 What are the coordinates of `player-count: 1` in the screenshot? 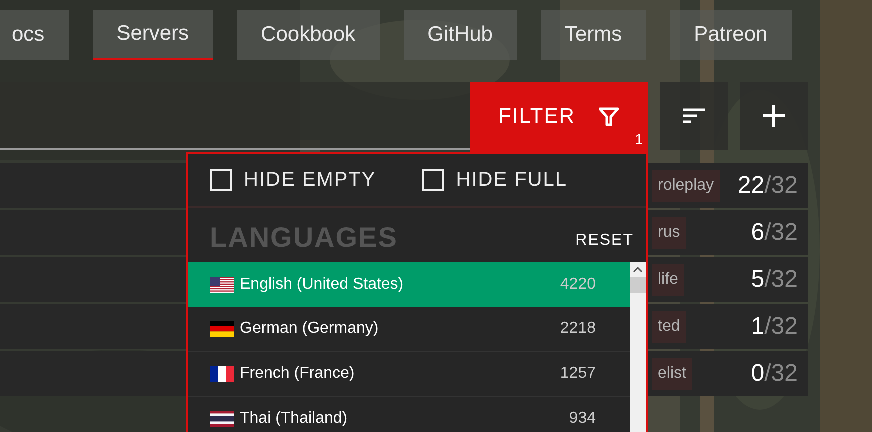 It's located at (758, 327).